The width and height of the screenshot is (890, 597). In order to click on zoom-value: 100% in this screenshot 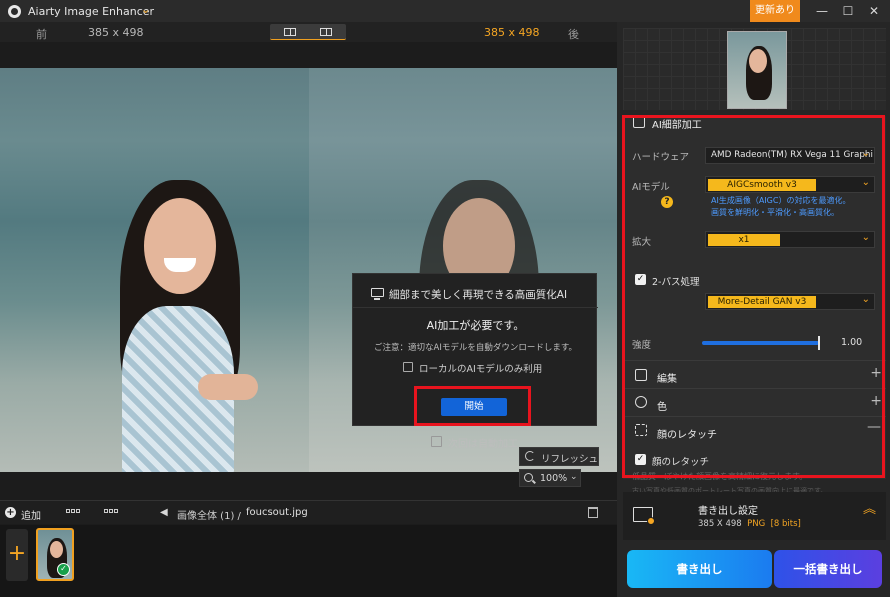, I will do `click(554, 478)`.